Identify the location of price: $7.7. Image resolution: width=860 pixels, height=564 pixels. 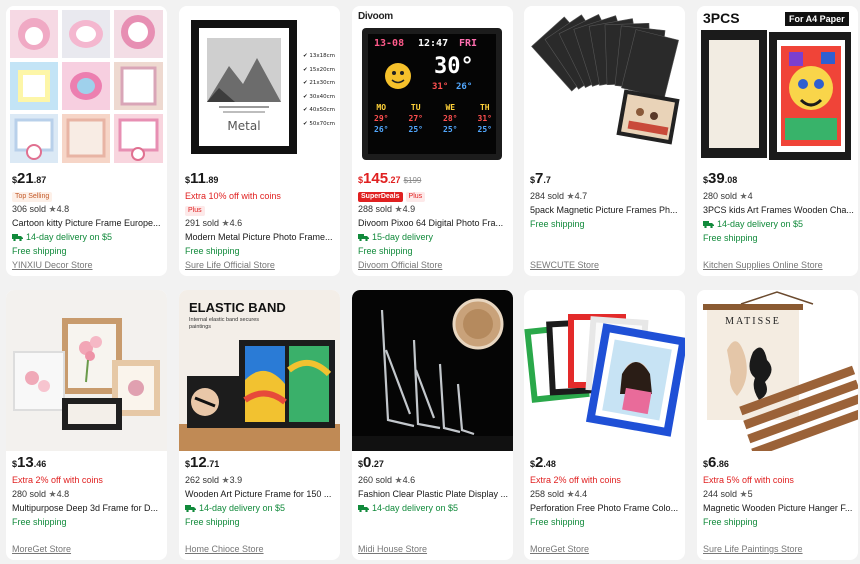
(540, 178).